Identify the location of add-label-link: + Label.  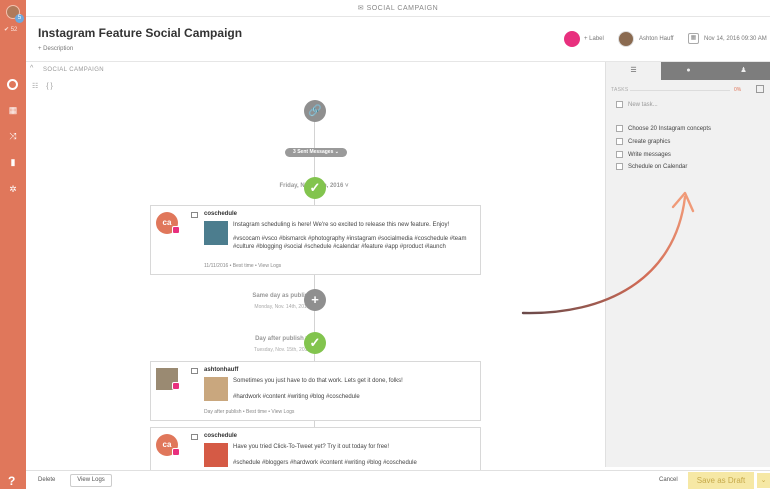
(594, 39).